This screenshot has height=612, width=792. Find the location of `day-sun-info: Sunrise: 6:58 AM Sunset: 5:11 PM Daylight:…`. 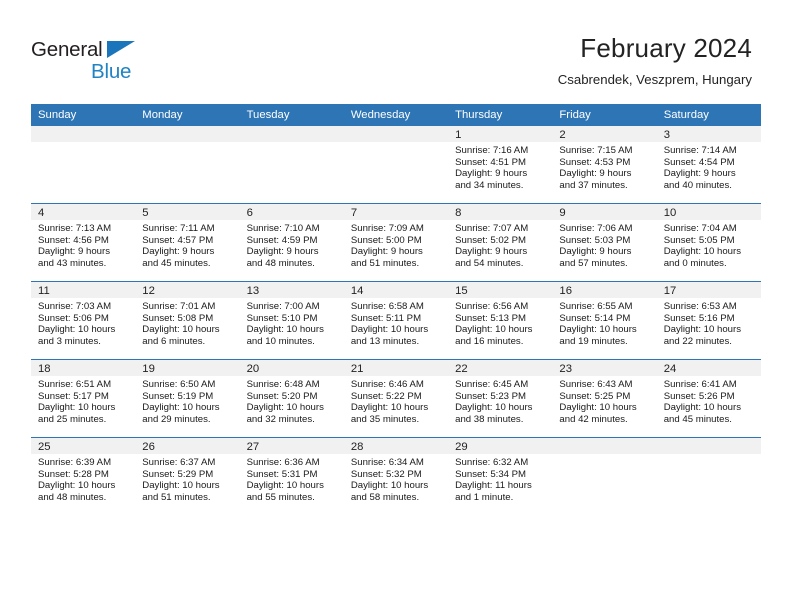

day-sun-info: Sunrise: 6:58 AM Sunset: 5:11 PM Daylight:… is located at coordinates (396, 322).